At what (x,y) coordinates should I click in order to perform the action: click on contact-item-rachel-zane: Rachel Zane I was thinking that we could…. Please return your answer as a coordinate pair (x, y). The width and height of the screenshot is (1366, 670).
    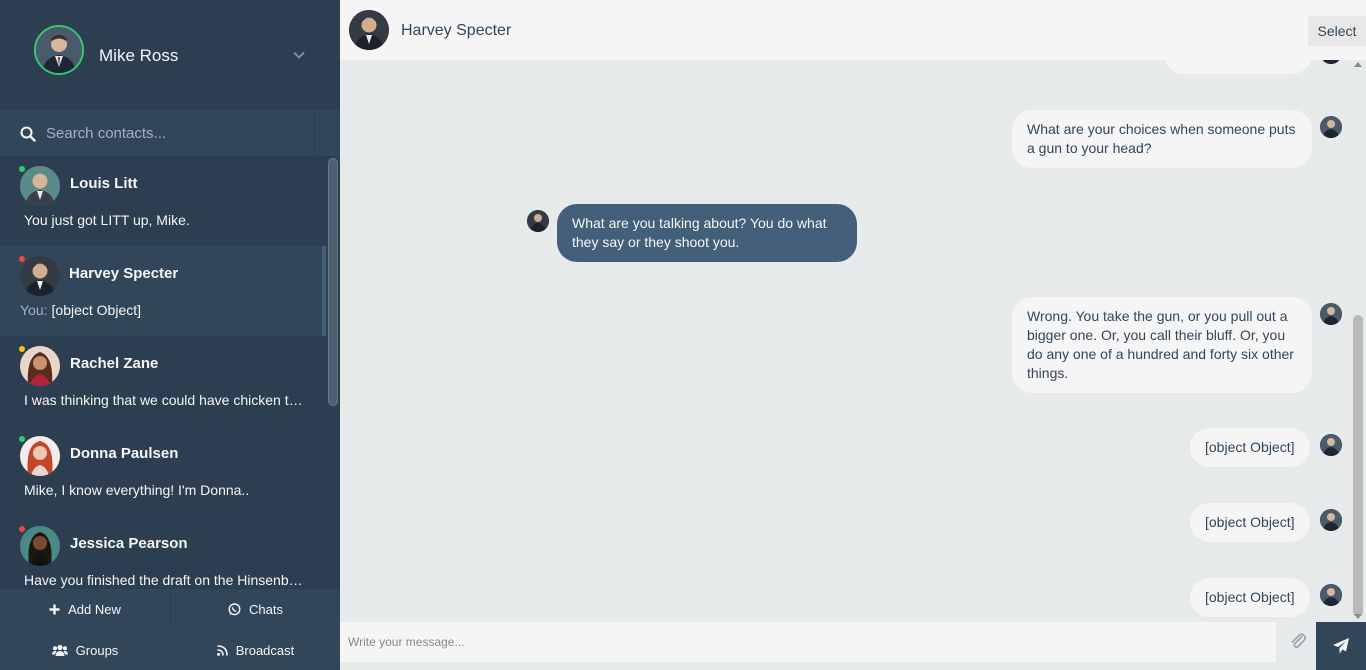
    Looking at the image, I should click on (163, 381).